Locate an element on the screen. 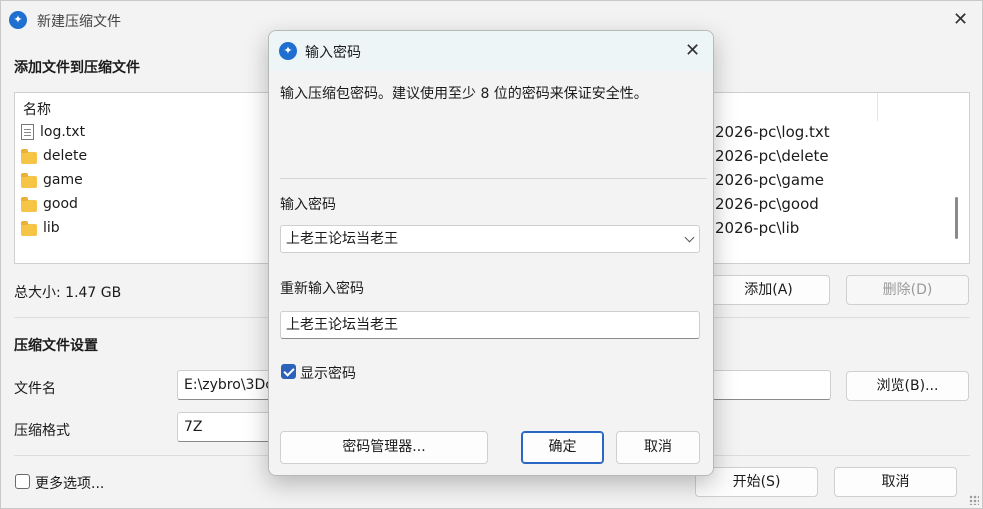 This screenshot has height=509, width=983. remove-button: 删除(D) is located at coordinates (907, 290).